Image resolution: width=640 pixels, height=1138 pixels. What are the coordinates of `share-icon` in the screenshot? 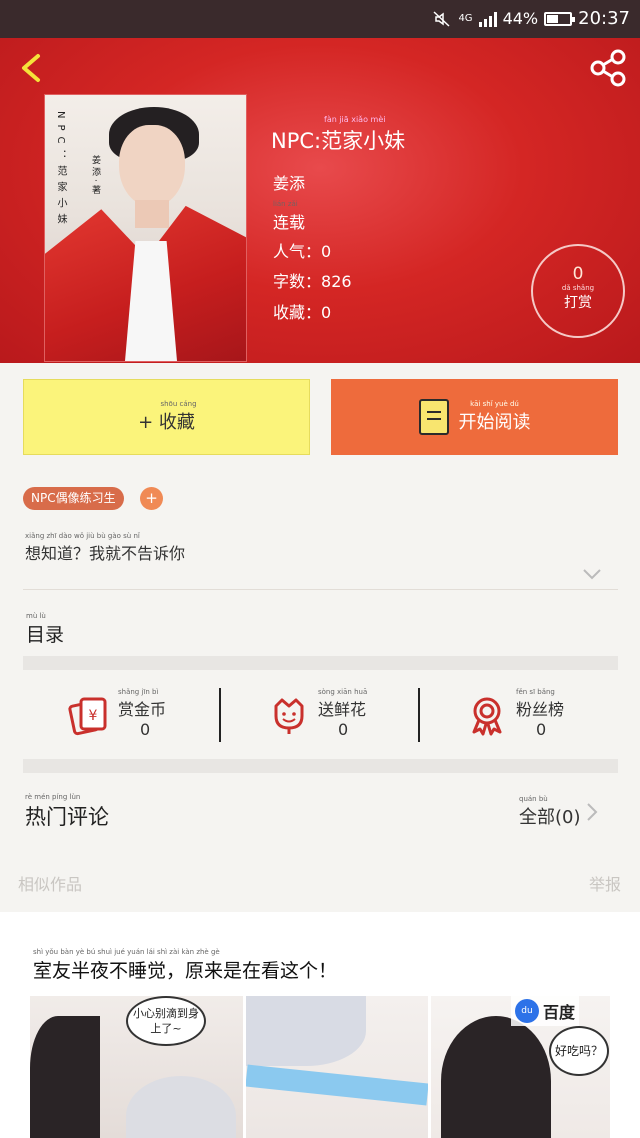 It's located at (608, 68).